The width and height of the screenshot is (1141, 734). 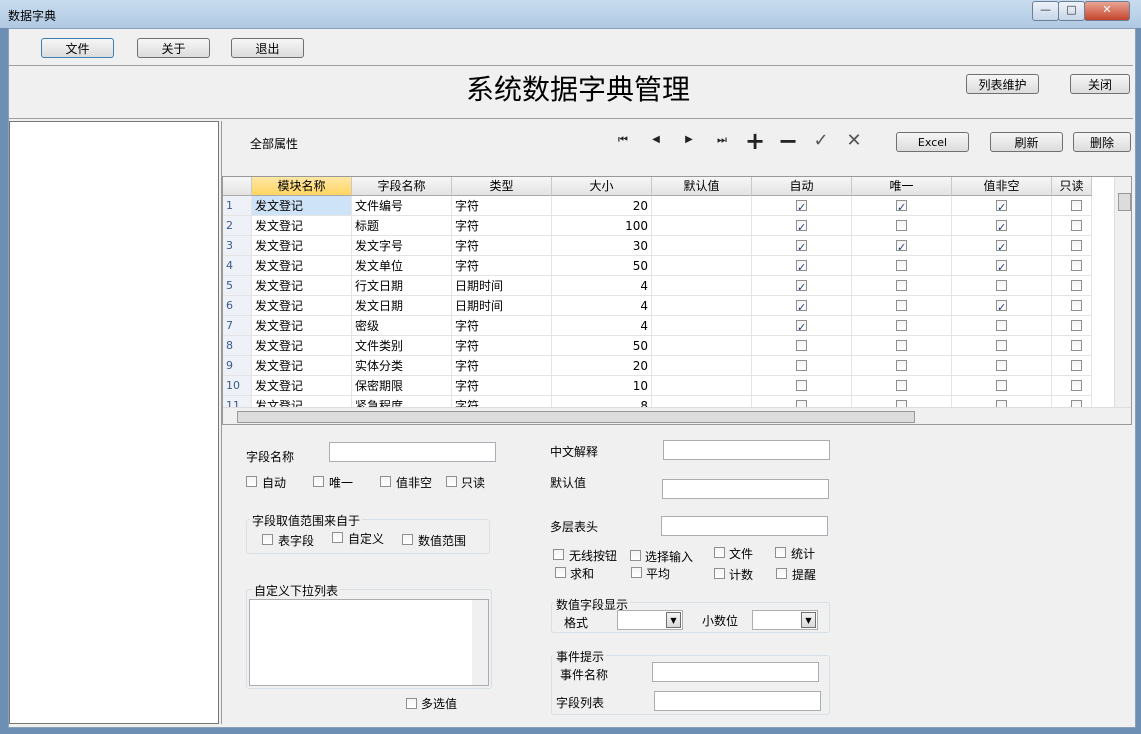 What do you see at coordinates (745, 489) in the screenshot?
I see `default-input` at bounding box center [745, 489].